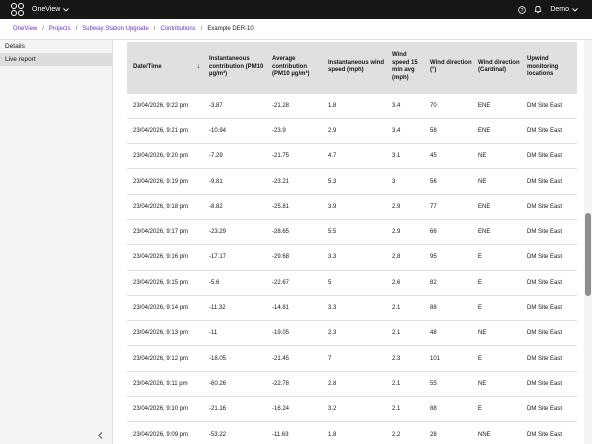 This screenshot has height=444, width=592. What do you see at coordinates (165, 231) in the screenshot?
I see `datetime-cell: 23/04/2026, 9:17 pm` at bounding box center [165, 231].